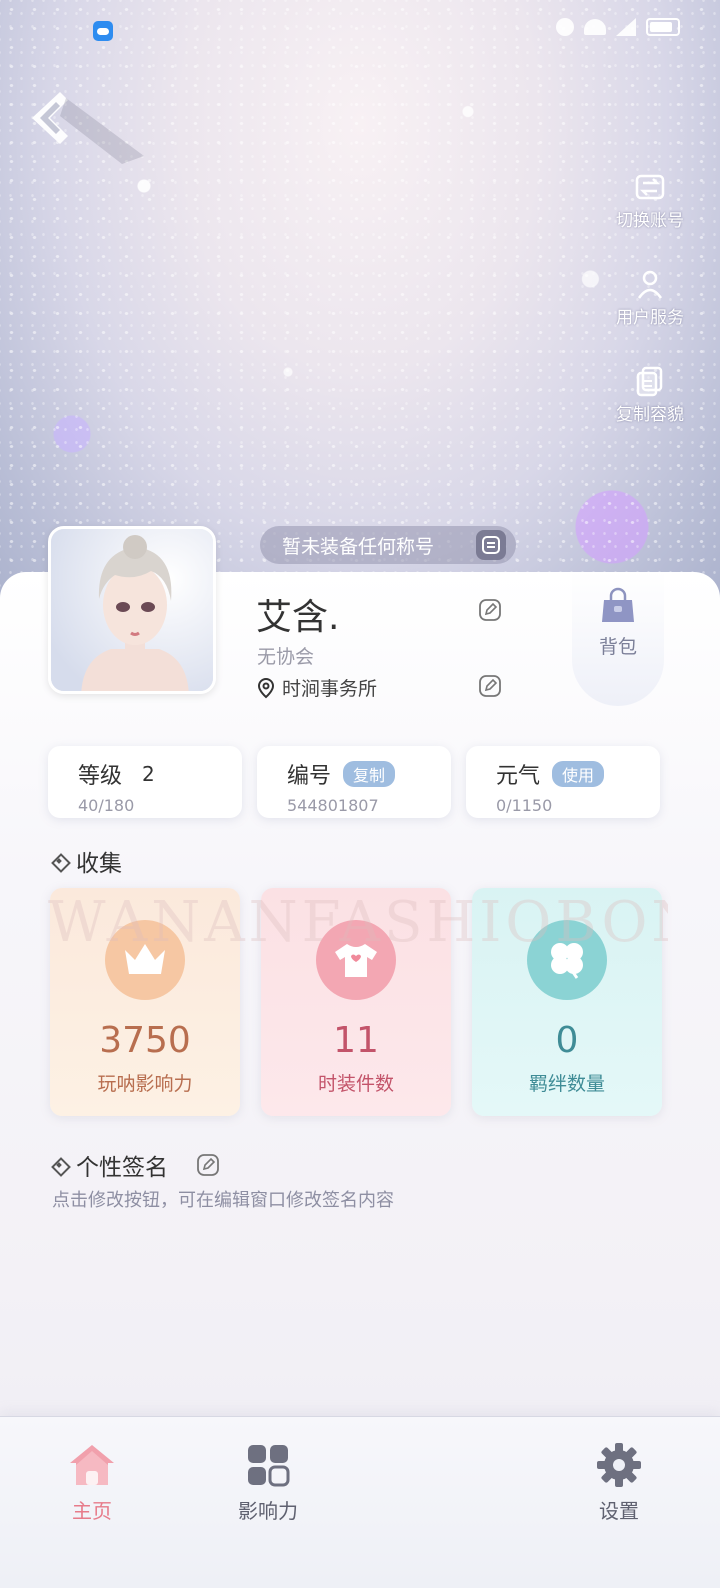 The height and width of the screenshot is (1588, 720). I want to click on bottom-nav: 主页 影响力 设置, so click(360, 1502).